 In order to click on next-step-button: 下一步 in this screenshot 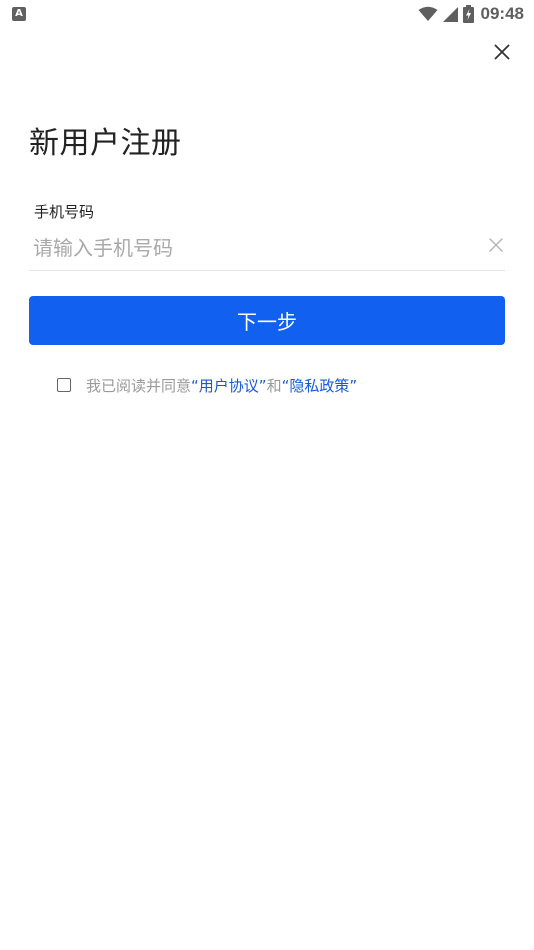, I will do `click(267, 320)`.